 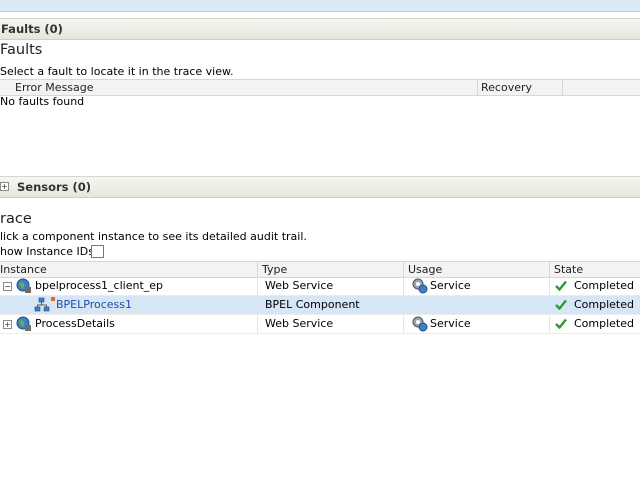 I want to click on column-instance: Instance, so click(x=23, y=269).